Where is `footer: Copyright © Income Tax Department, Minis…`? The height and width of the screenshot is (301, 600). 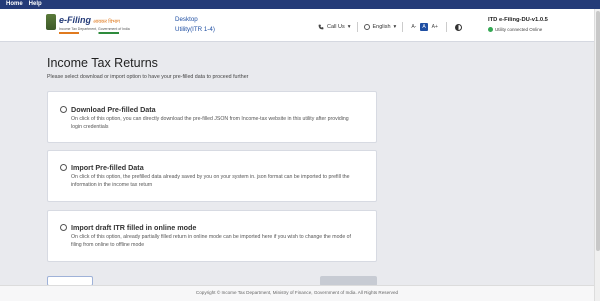 footer: Copyright © Income Tax Department, Minis… is located at coordinates (297, 293).